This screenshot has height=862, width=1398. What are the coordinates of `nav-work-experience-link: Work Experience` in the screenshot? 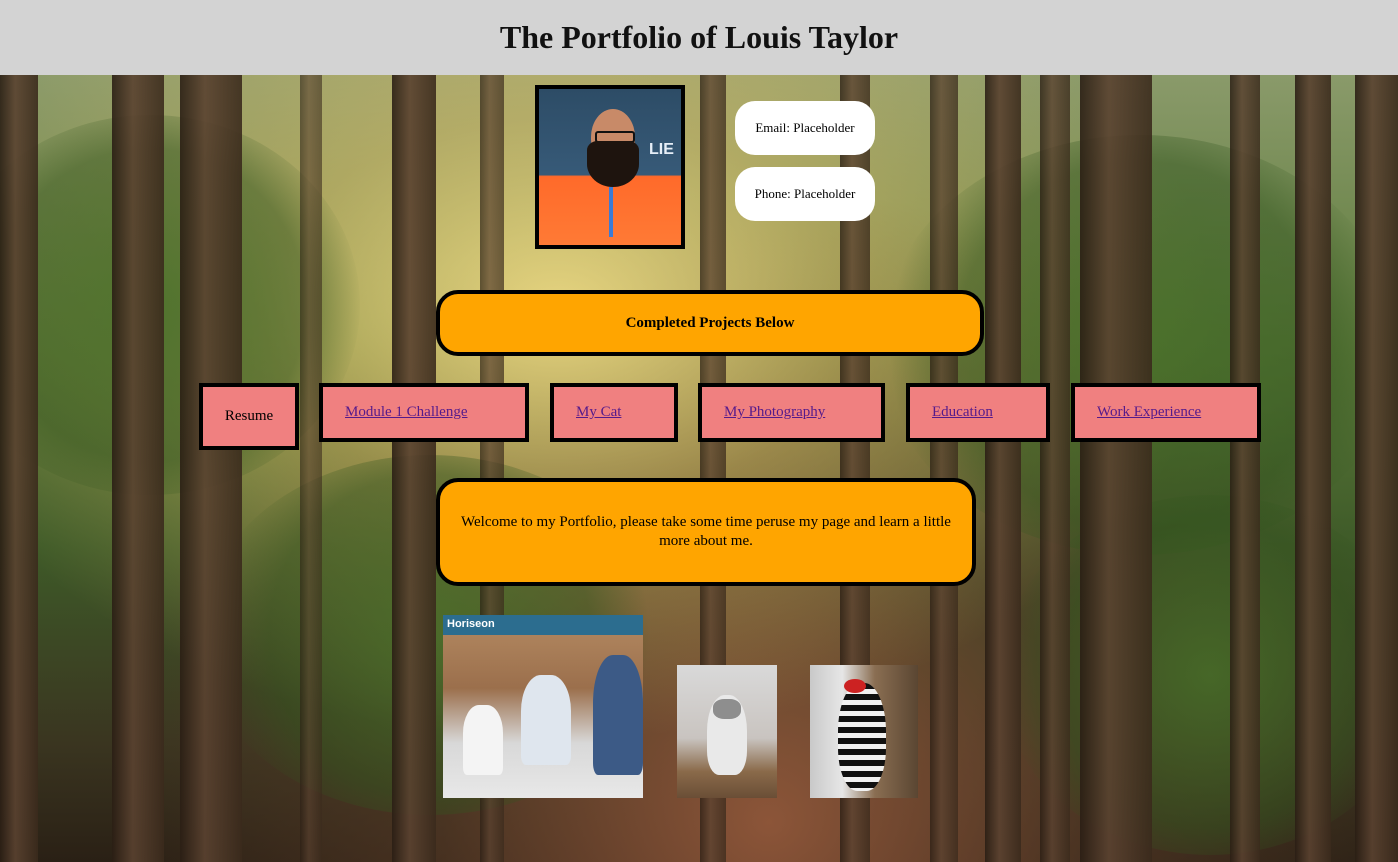 It's located at (1149, 412).